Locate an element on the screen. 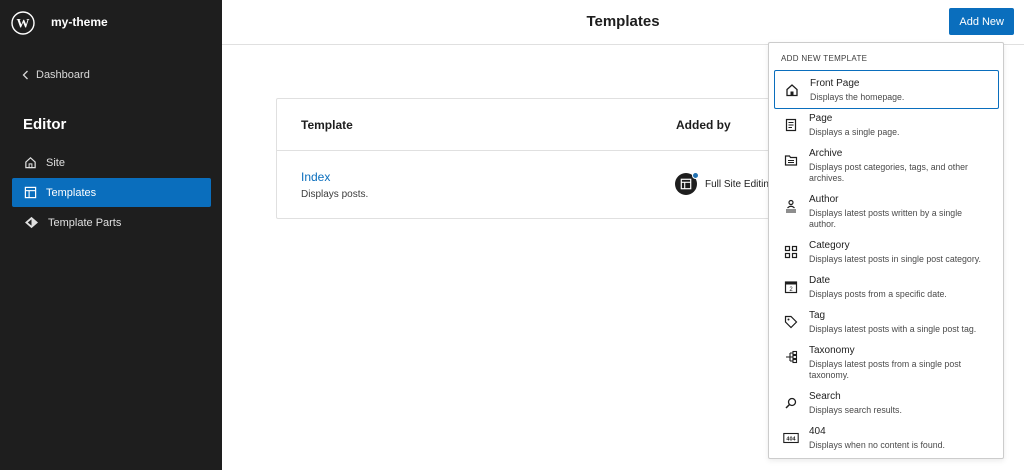  menu-item-label: 404 is located at coordinates (817, 431).